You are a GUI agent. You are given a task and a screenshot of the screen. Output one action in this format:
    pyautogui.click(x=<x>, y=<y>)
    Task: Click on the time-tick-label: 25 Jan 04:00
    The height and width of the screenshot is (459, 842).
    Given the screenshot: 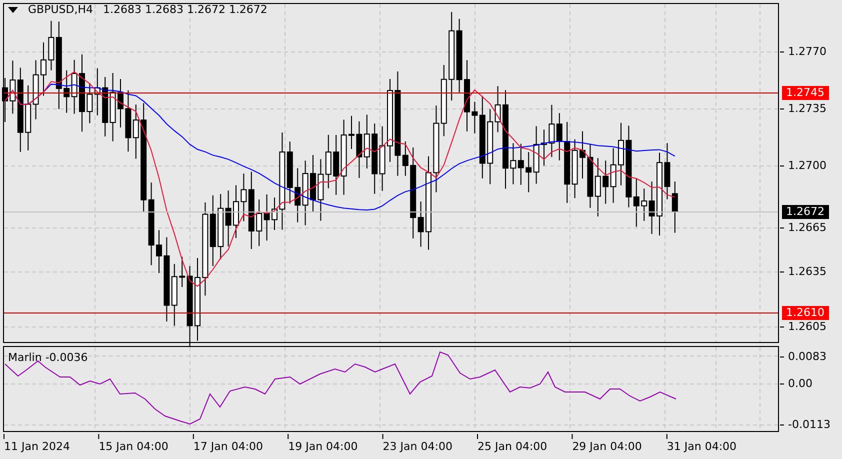 What is the action you would take?
    pyautogui.click(x=513, y=446)
    